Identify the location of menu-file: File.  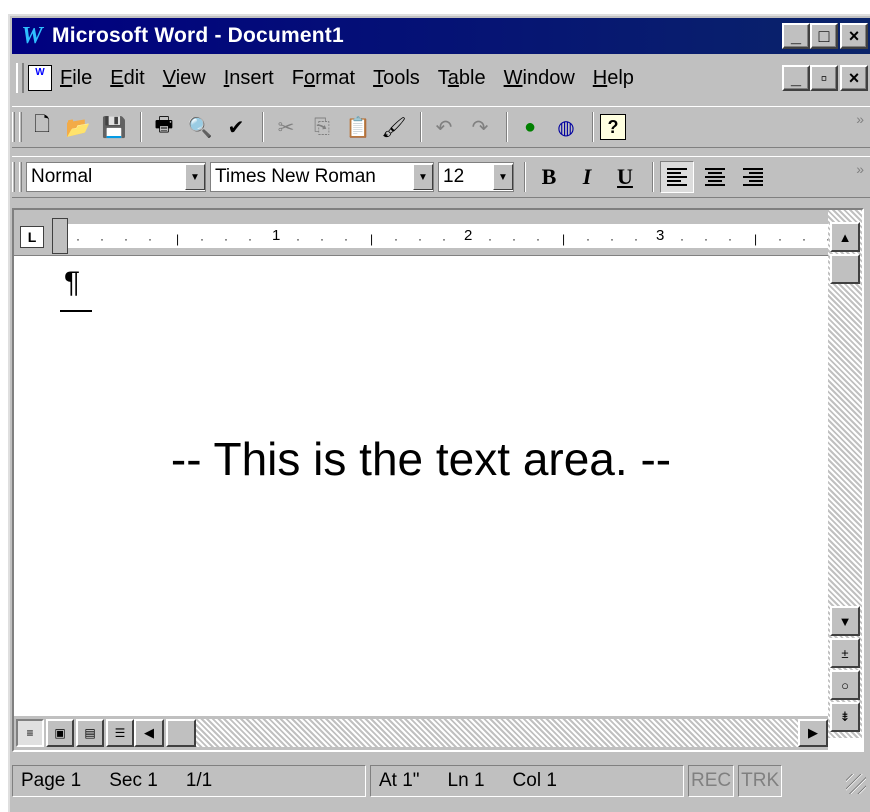
(76, 78).